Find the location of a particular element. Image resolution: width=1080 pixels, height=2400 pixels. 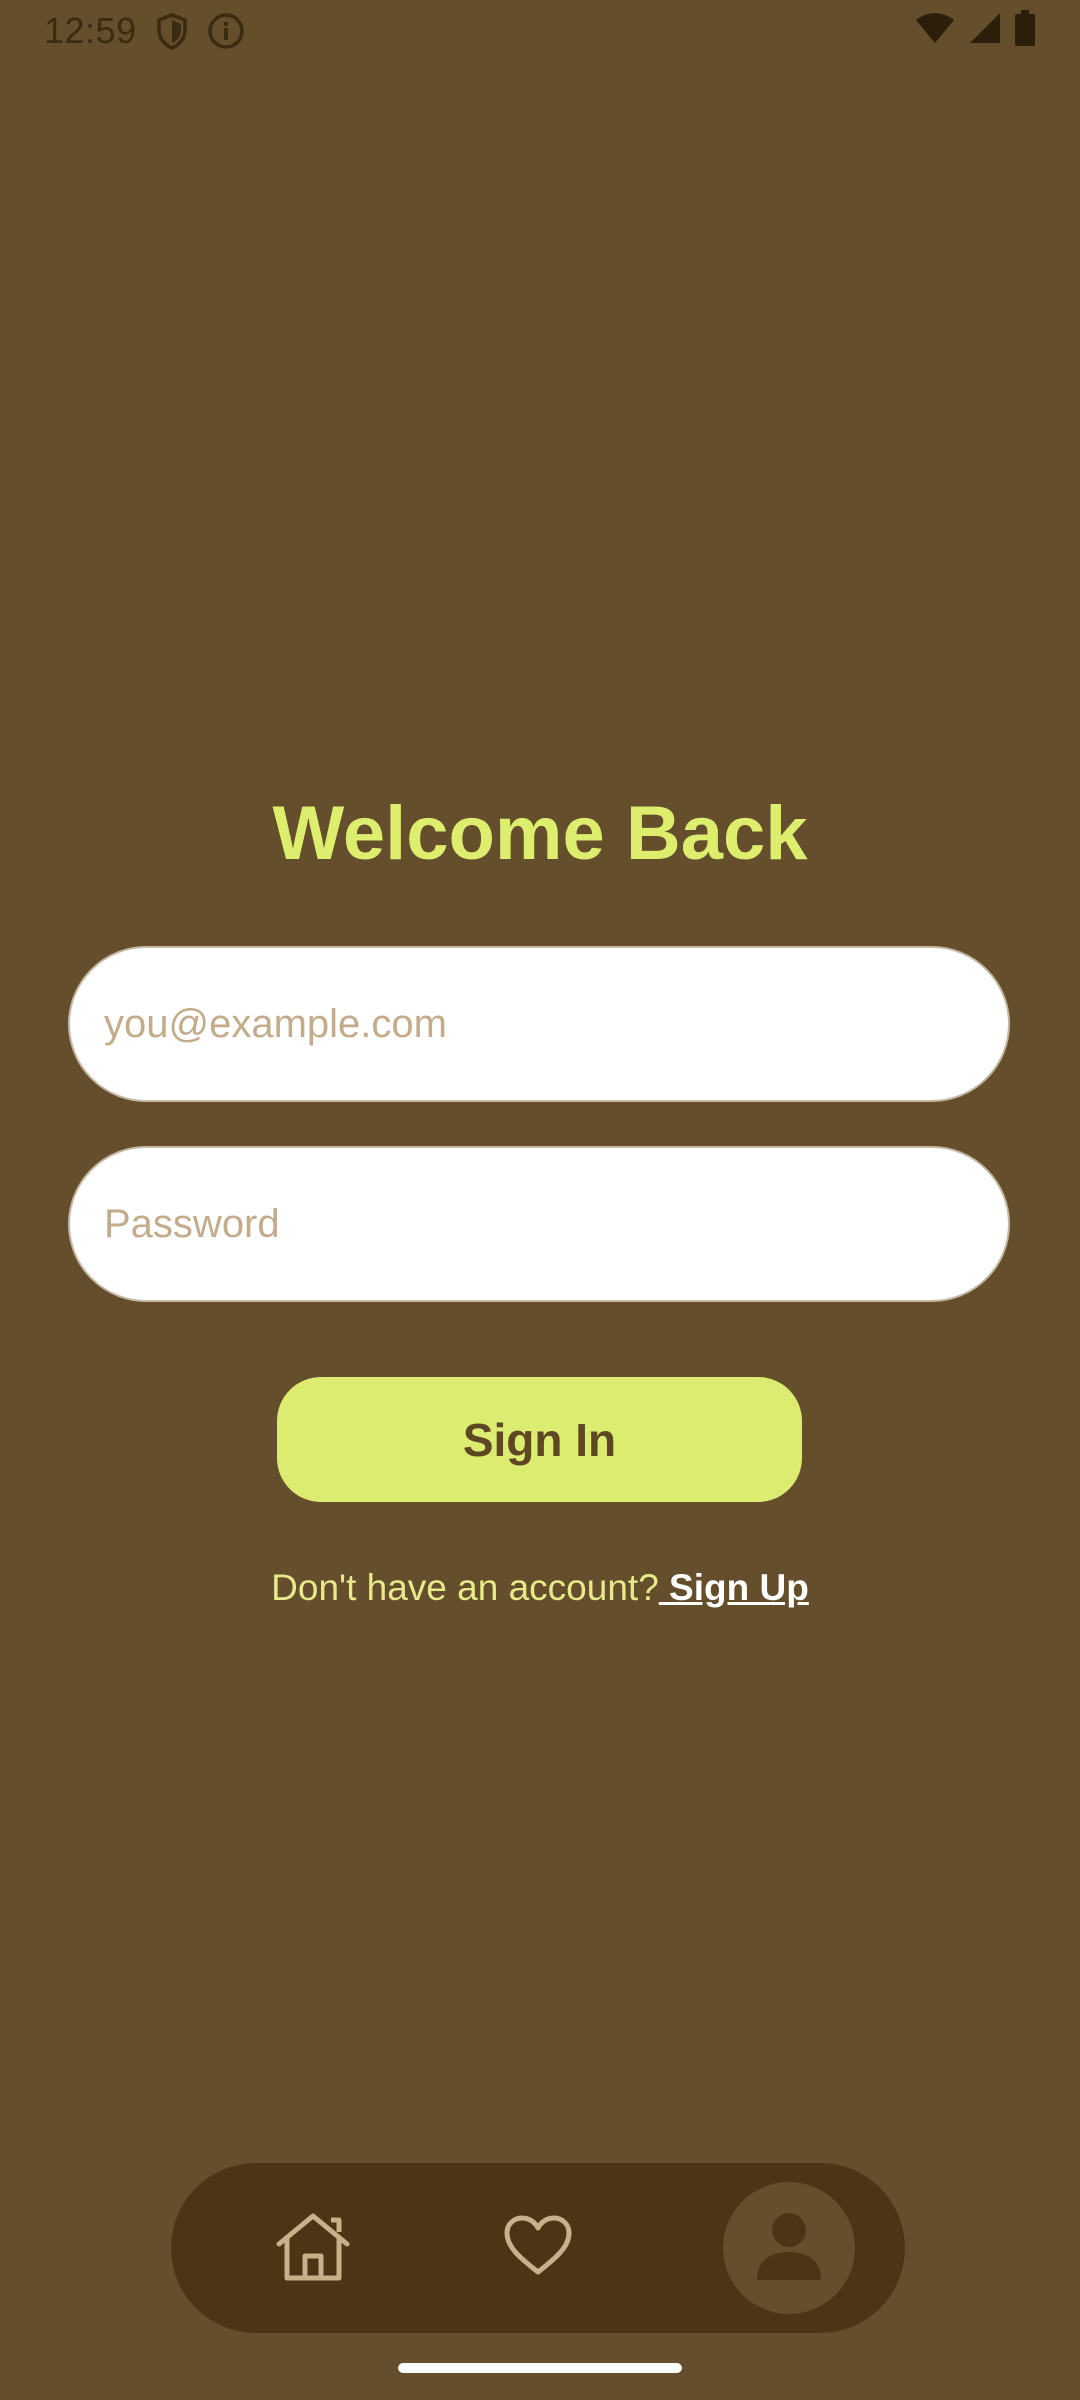

nav-item-favorites is located at coordinates (538, 2248).